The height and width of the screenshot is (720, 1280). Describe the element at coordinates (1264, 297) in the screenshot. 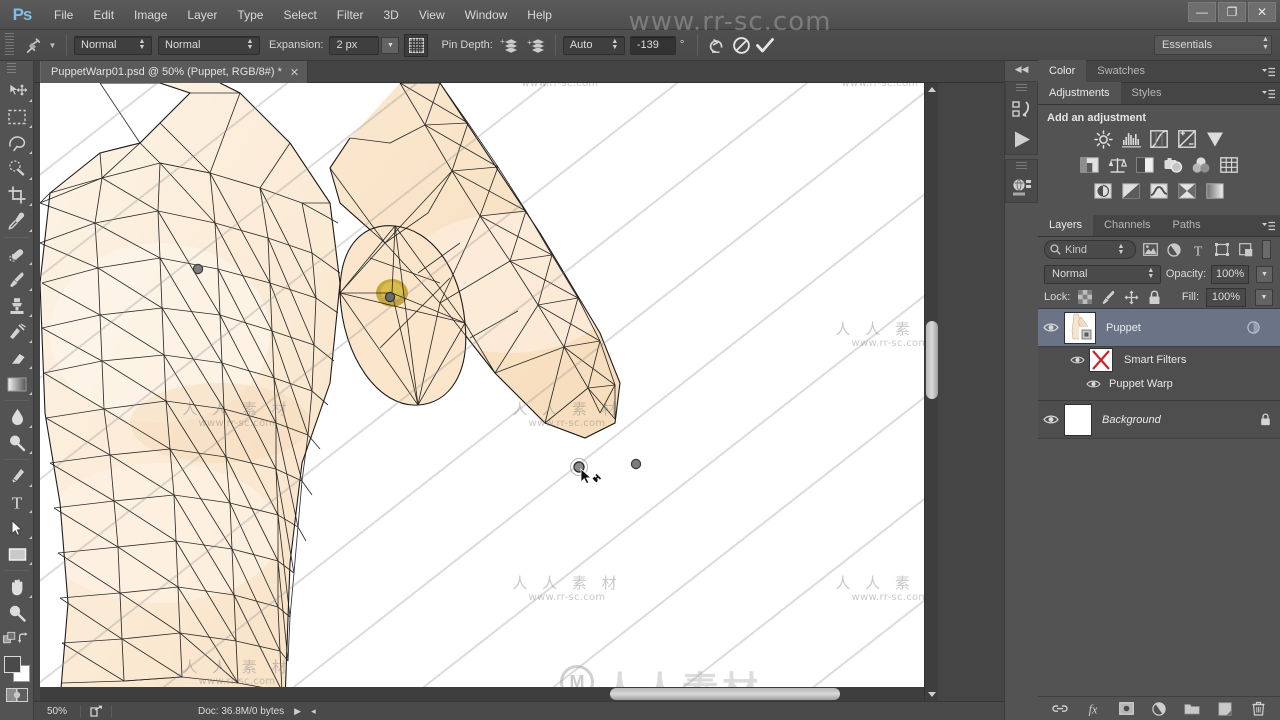

I see `fill-slider-button: ▼` at that location.